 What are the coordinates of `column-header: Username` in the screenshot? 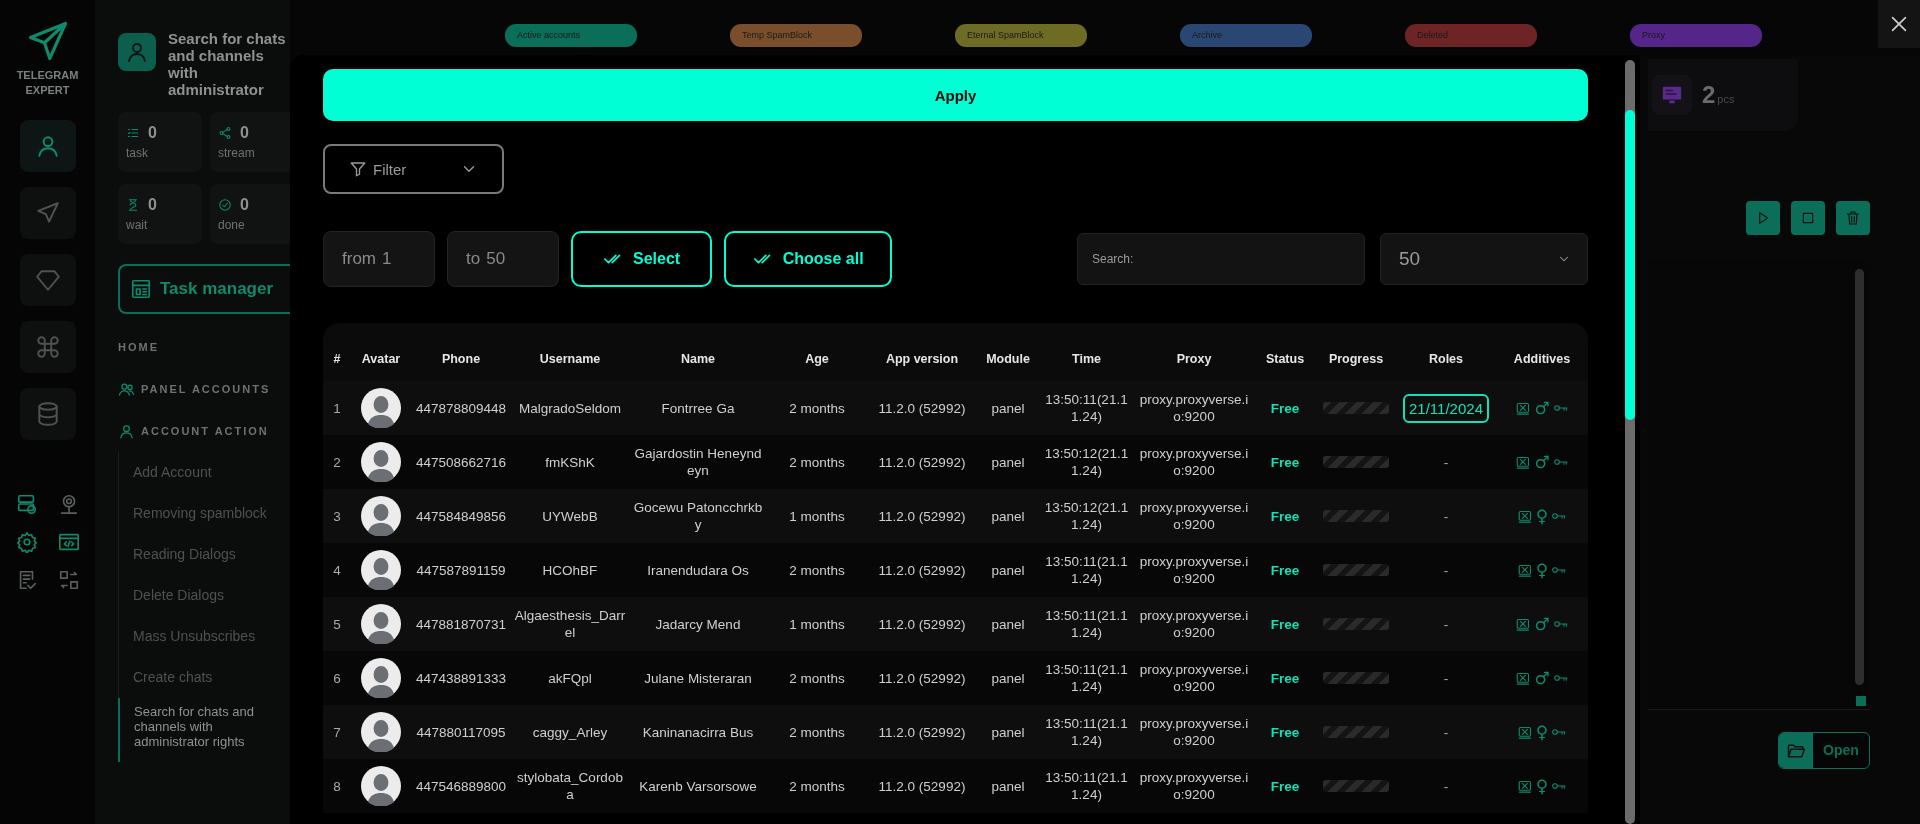 It's located at (570, 359).